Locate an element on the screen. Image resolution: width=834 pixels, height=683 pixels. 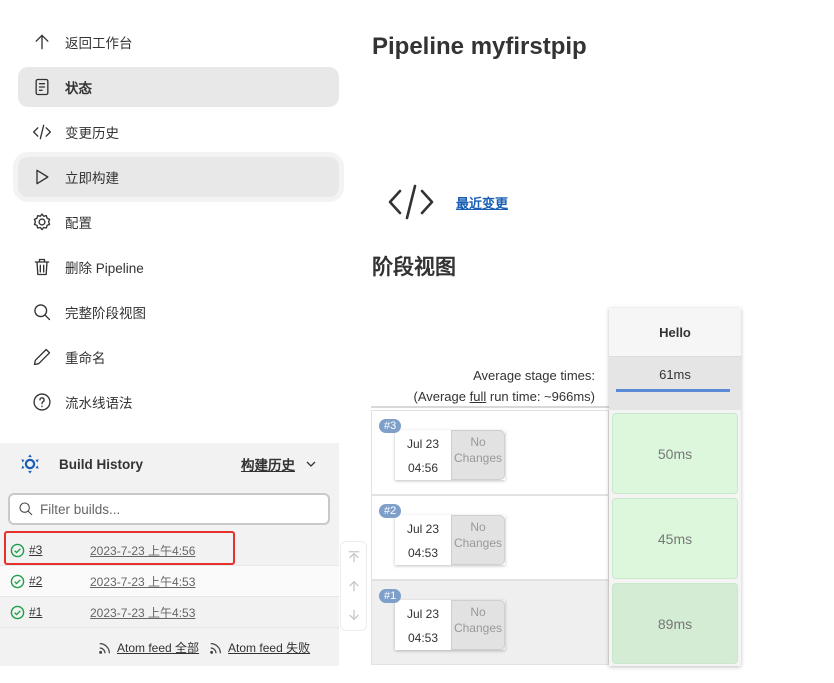
run-badge: #2 is located at coordinates (390, 511).